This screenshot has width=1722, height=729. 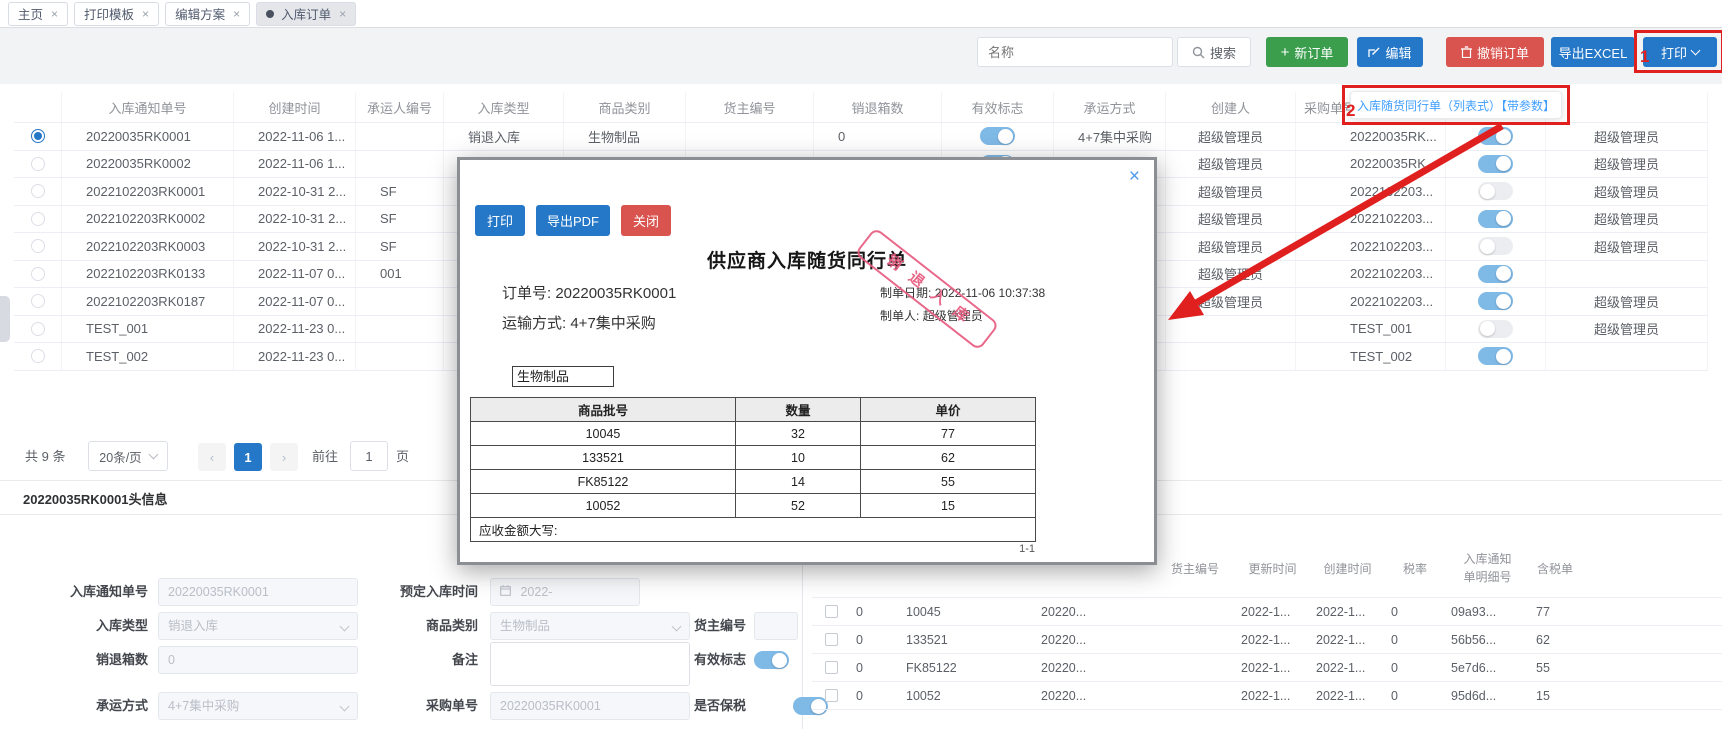 What do you see at coordinates (753, 505) in the screenshot?
I see `goods-row: 10052 52 15` at bounding box center [753, 505].